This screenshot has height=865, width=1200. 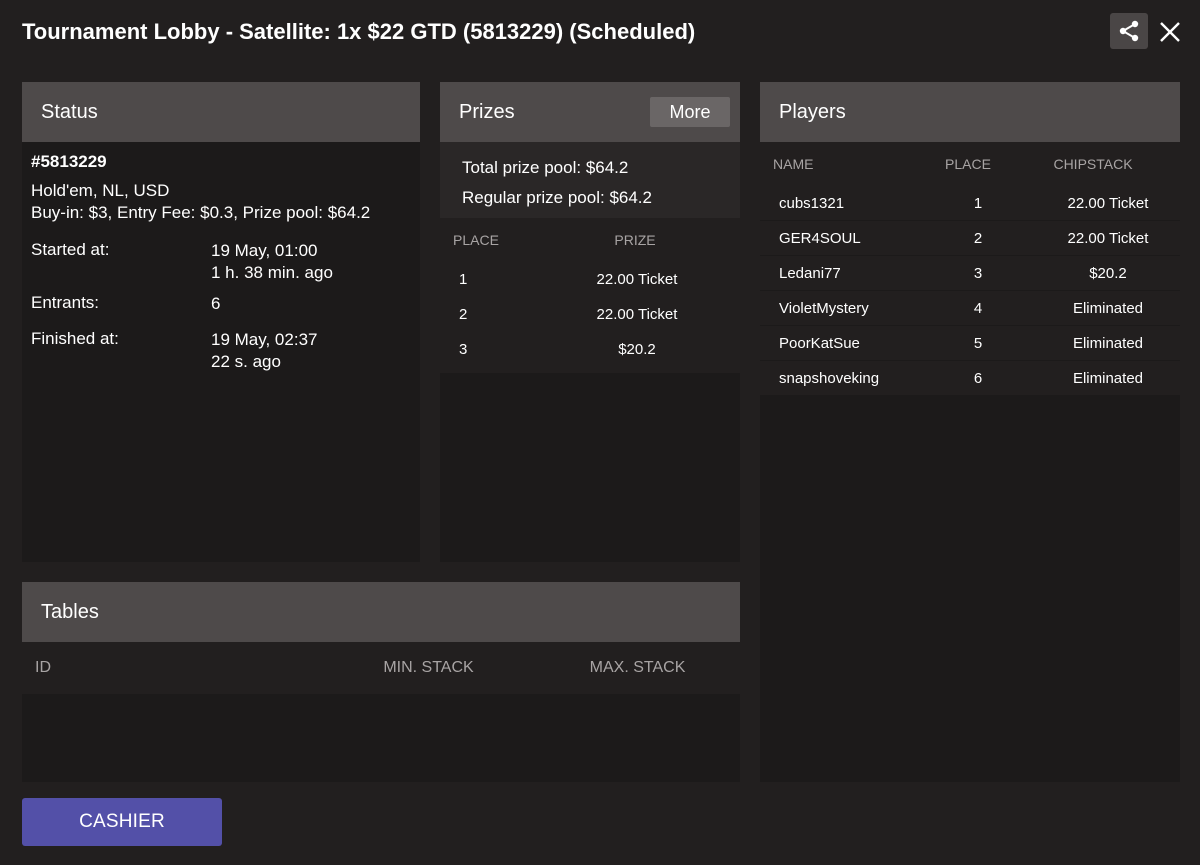 What do you see at coordinates (620, 240) in the screenshot?
I see `prizes-col-prize: PRIZE` at bounding box center [620, 240].